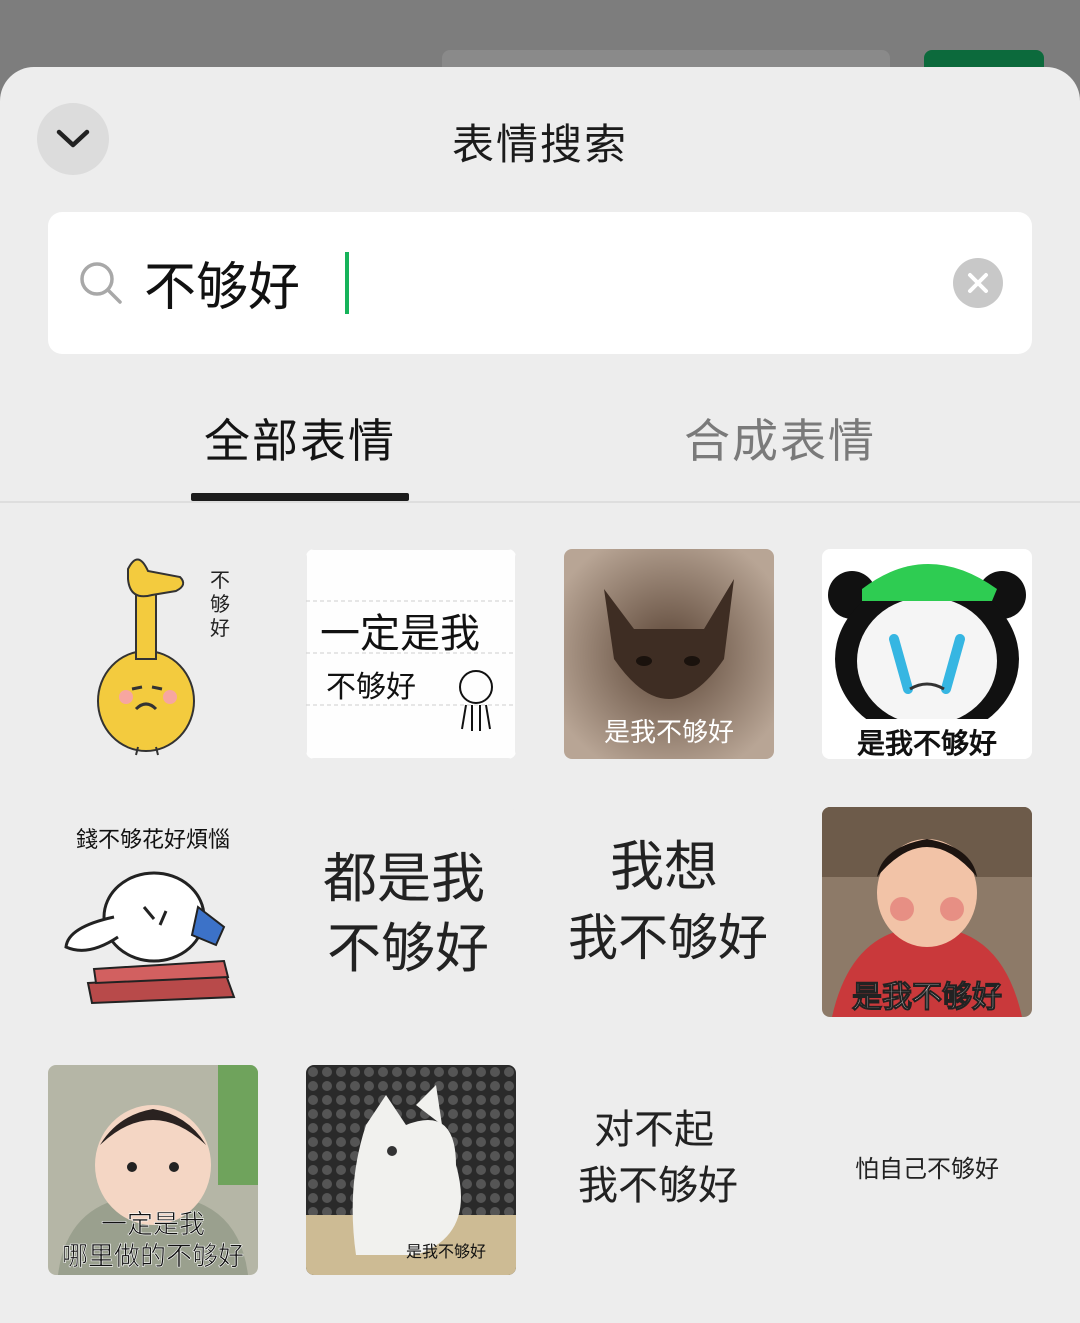  What do you see at coordinates (540, 429) in the screenshot?
I see `tab-bar: 全部表情 合成表情` at bounding box center [540, 429].